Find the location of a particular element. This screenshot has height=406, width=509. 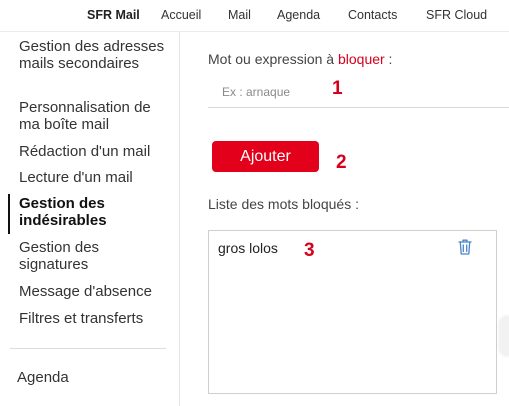

active-indicator is located at coordinates (9, 214).